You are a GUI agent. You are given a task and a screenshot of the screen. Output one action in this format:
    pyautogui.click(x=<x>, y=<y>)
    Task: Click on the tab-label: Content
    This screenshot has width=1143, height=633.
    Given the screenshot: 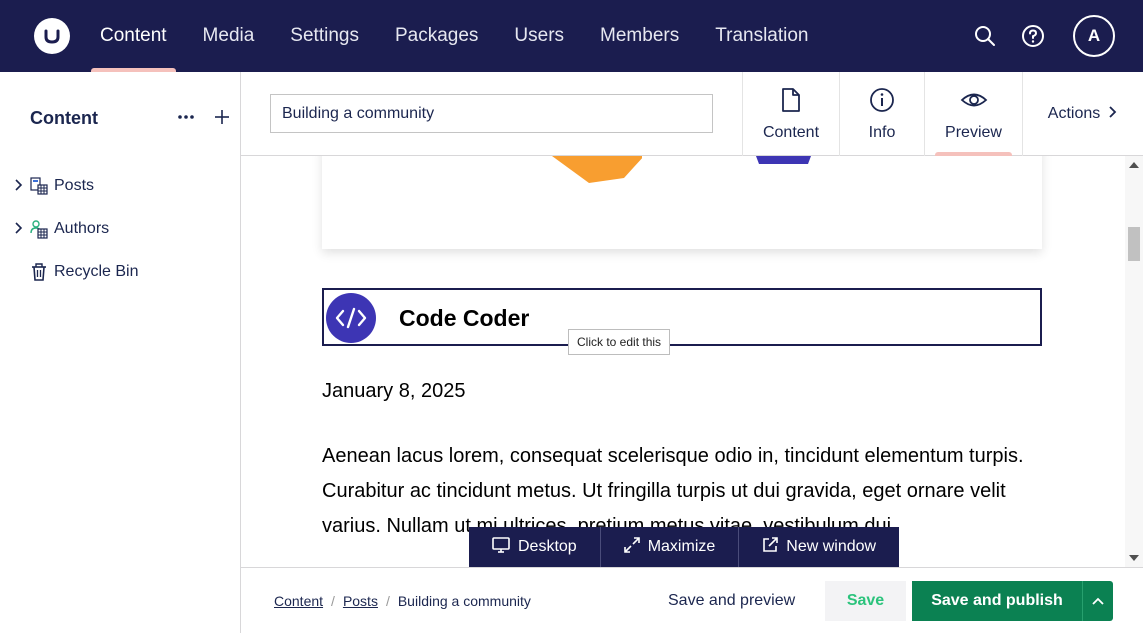 What is the action you would take?
    pyautogui.click(x=791, y=132)
    